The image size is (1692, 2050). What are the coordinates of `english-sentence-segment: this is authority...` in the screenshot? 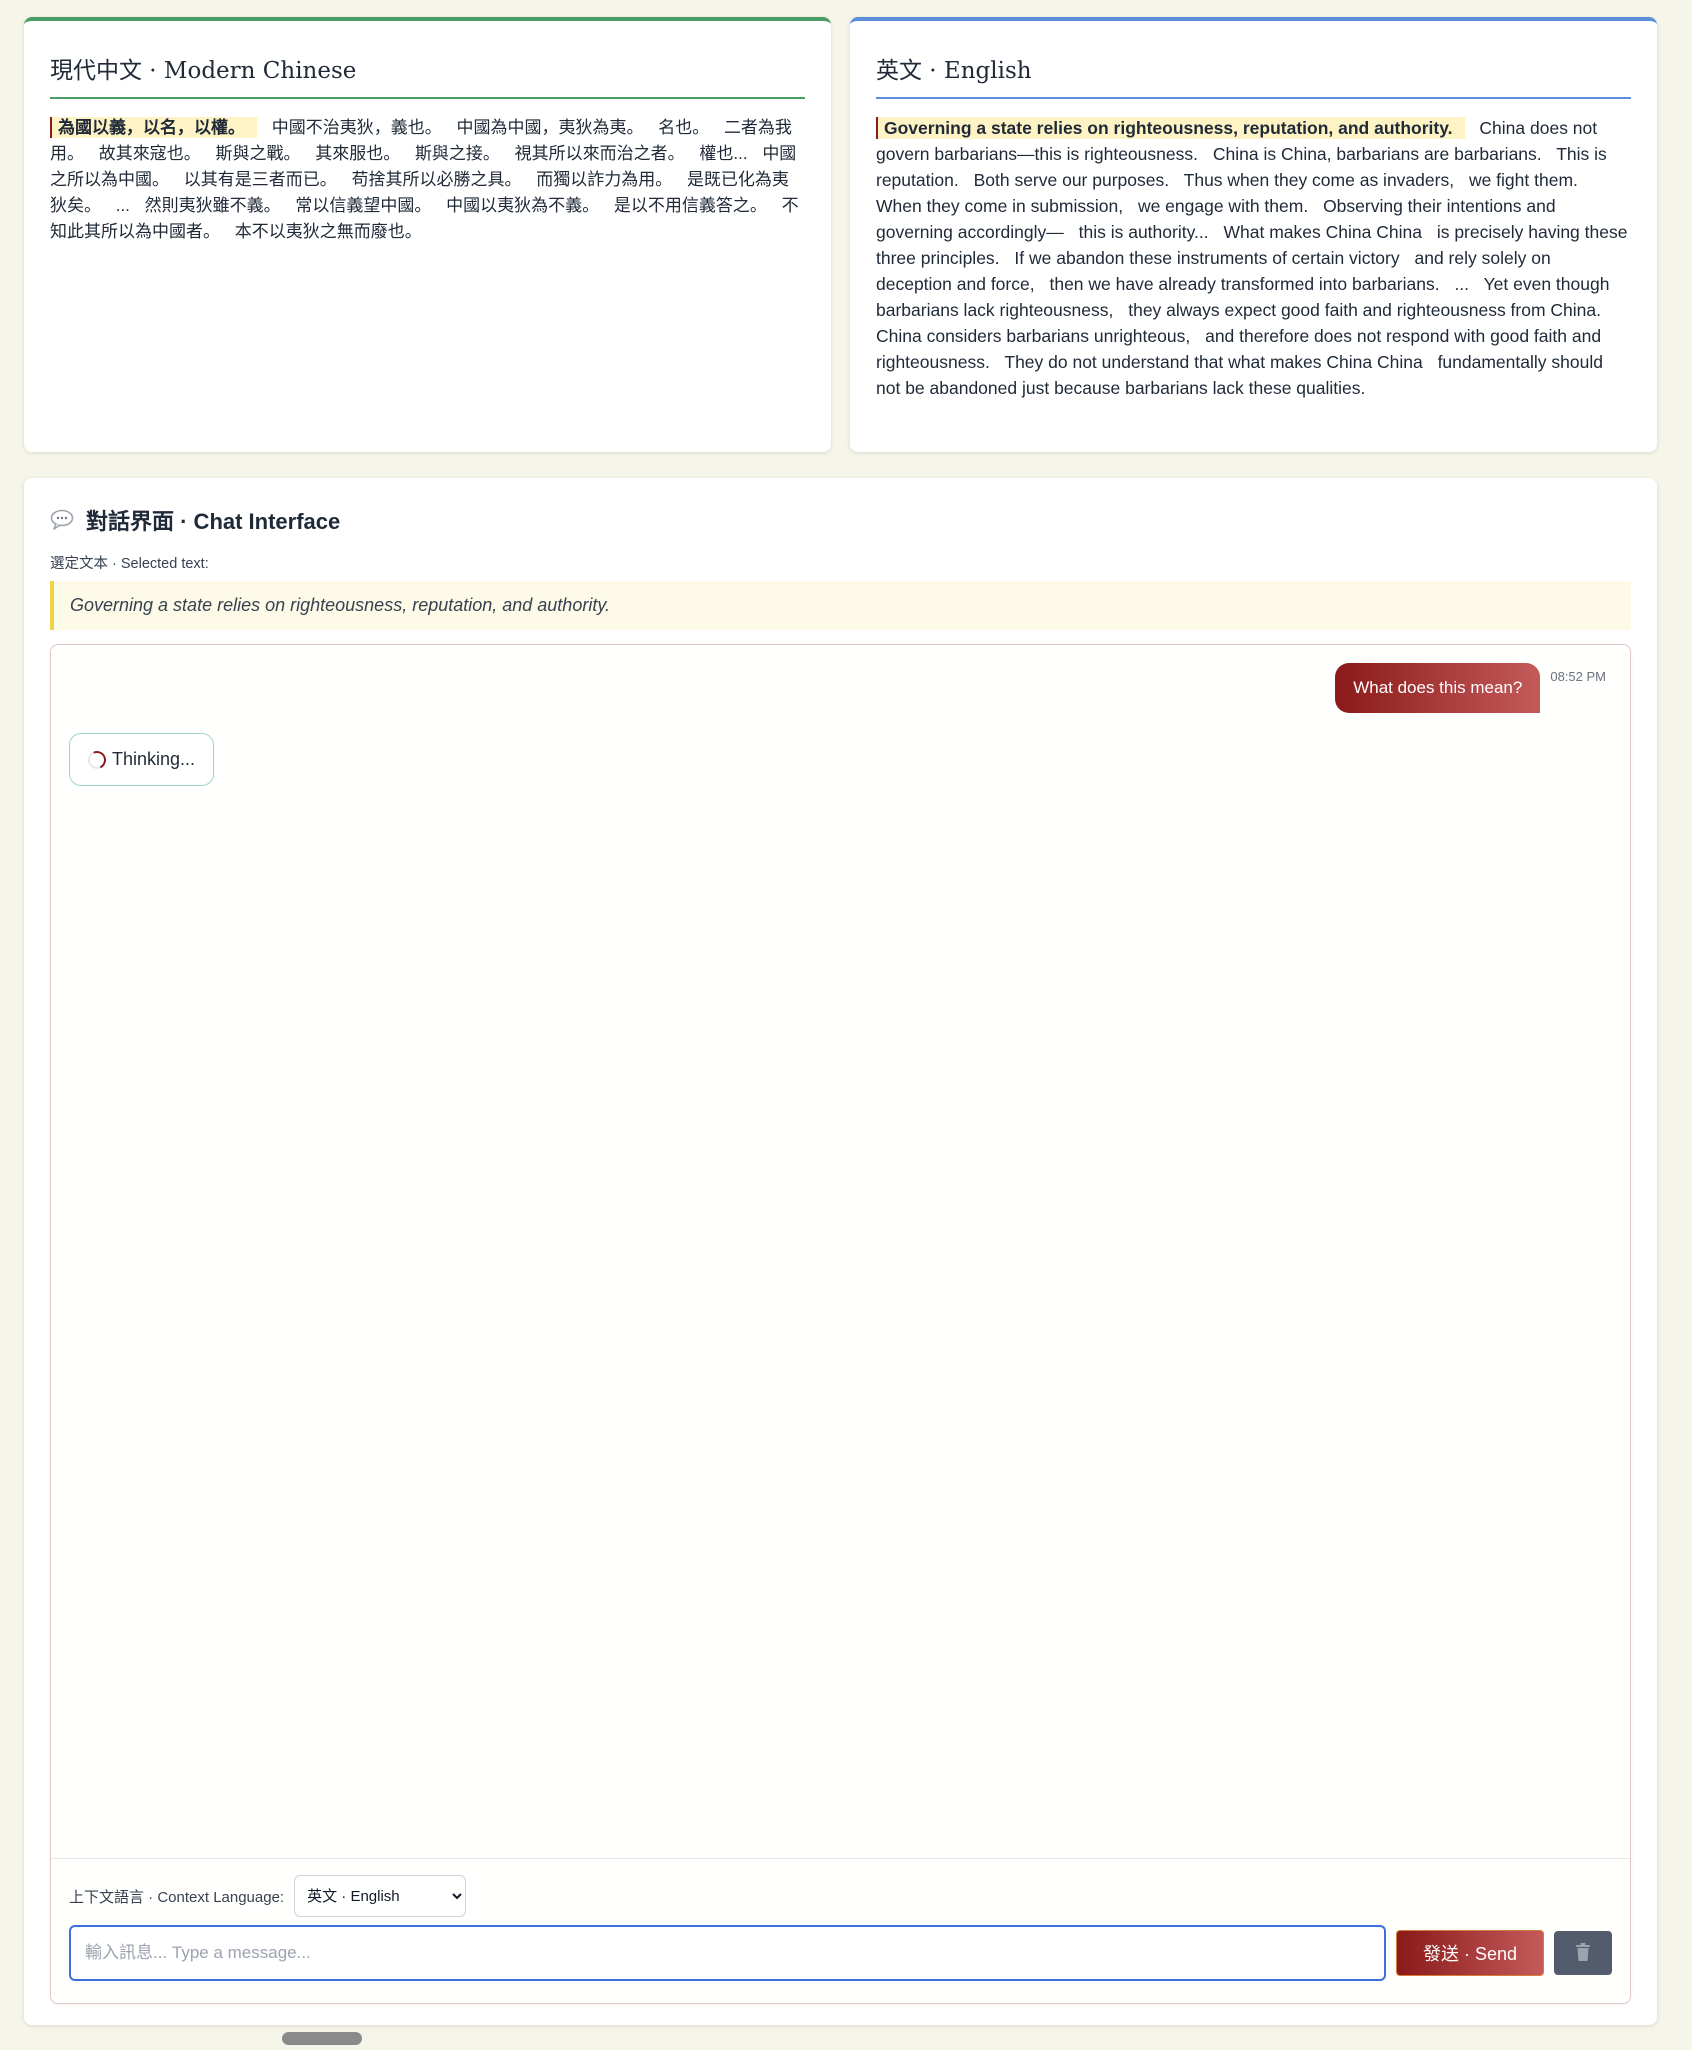 It's located at (1144, 232).